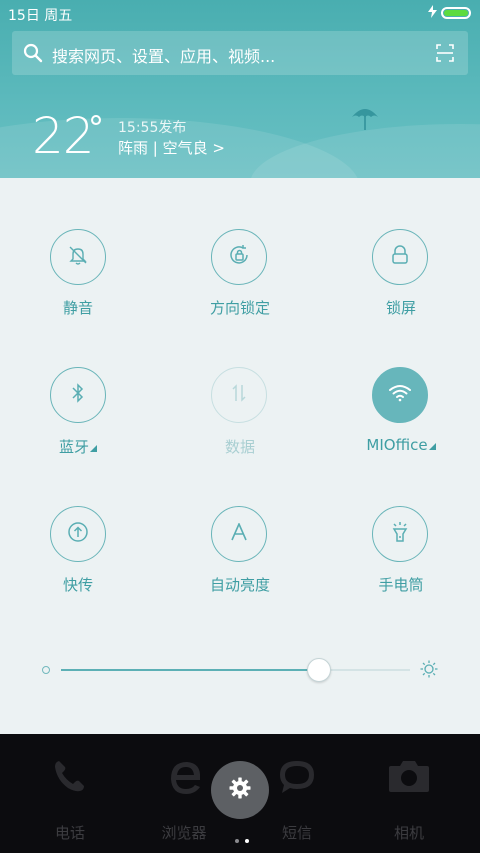  Describe the element at coordinates (33, 55) in the screenshot. I see `search-icon` at that location.